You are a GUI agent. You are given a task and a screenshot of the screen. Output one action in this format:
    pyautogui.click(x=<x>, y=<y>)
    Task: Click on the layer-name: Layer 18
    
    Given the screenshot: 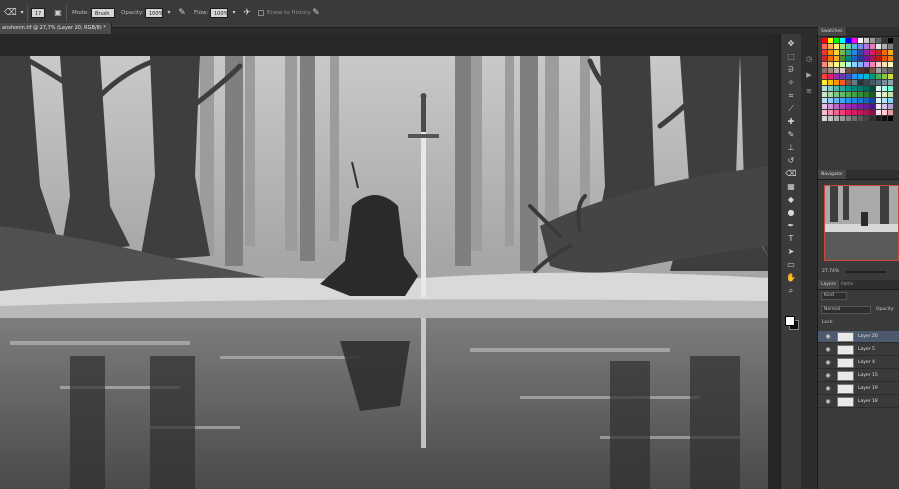 What is the action you would take?
    pyautogui.click(x=868, y=402)
    